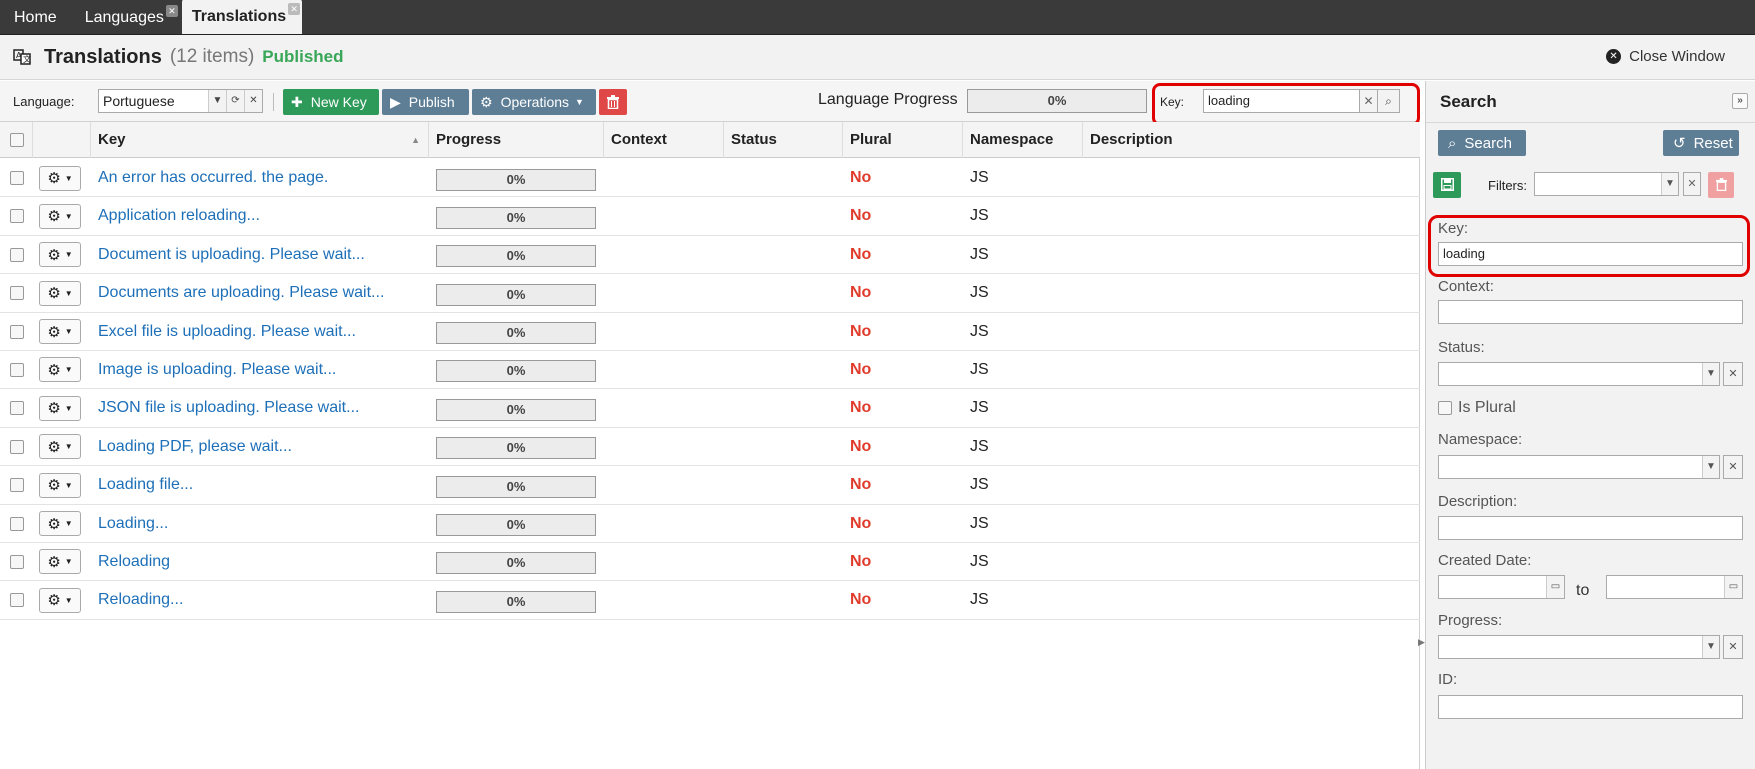 This screenshot has width=1755, height=769. What do you see at coordinates (783, 140) in the screenshot?
I see `column-header-status: Status` at bounding box center [783, 140].